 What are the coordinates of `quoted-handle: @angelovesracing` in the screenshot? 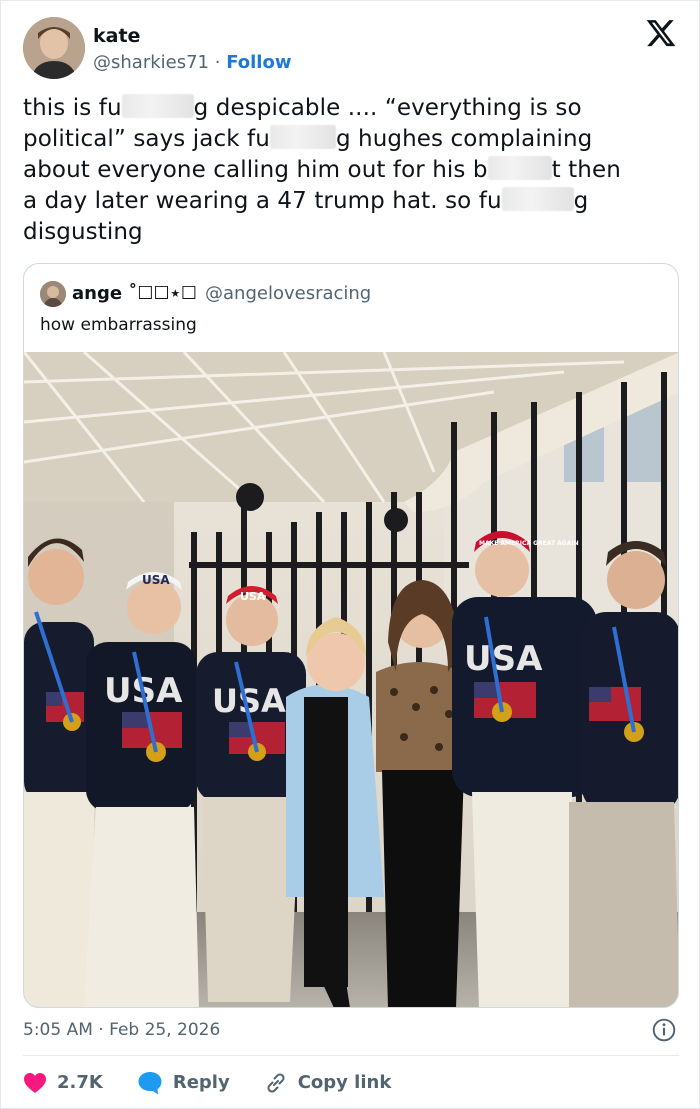 It's located at (288, 294).